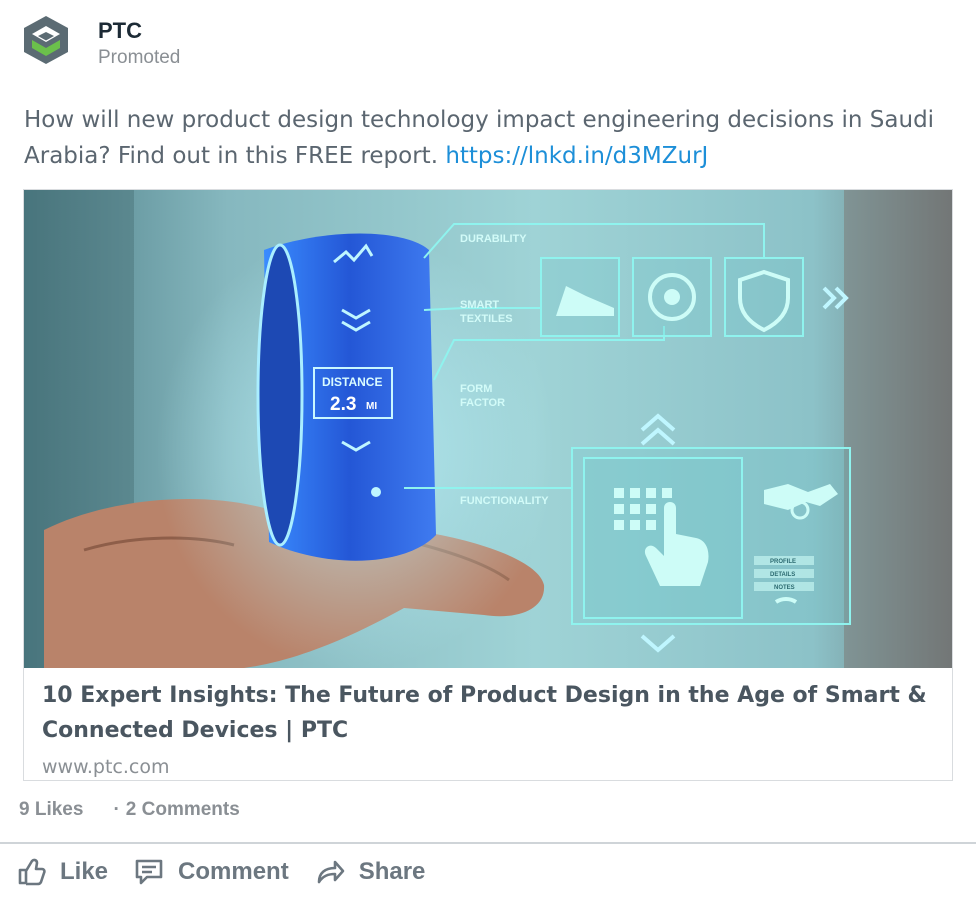 The height and width of the screenshot is (900, 976). I want to click on comment-label: Comment, so click(233, 871).